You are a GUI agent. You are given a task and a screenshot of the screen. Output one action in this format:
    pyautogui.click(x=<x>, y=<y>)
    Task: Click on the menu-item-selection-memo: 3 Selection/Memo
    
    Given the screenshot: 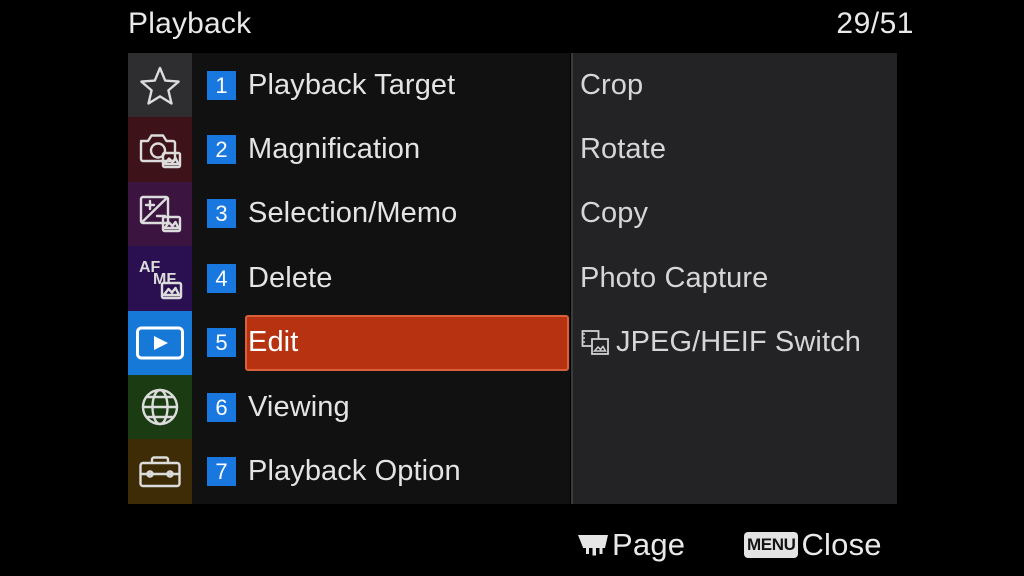 What is the action you would take?
    pyautogui.click(x=381, y=214)
    